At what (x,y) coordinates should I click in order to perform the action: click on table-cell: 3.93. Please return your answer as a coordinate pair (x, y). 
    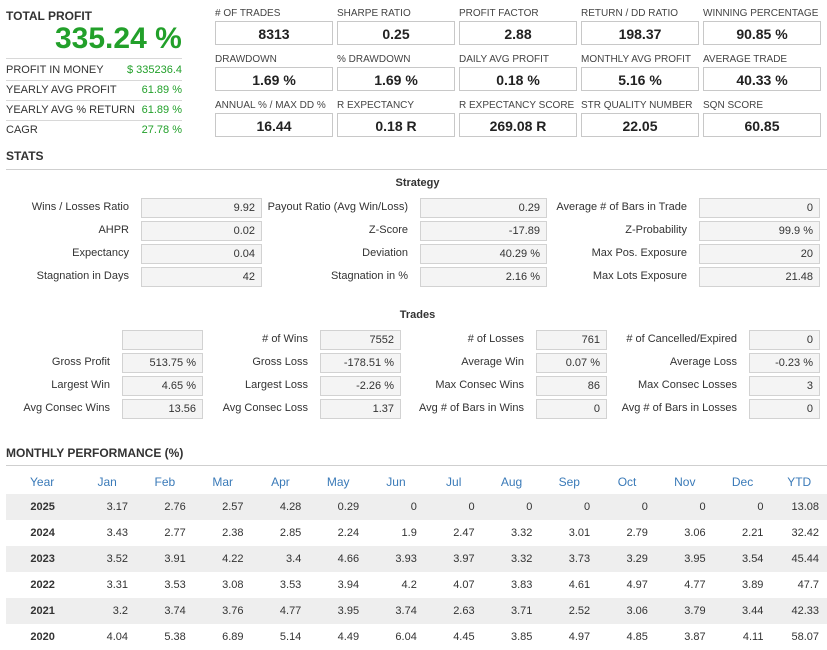
    Looking at the image, I should click on (396, 559).